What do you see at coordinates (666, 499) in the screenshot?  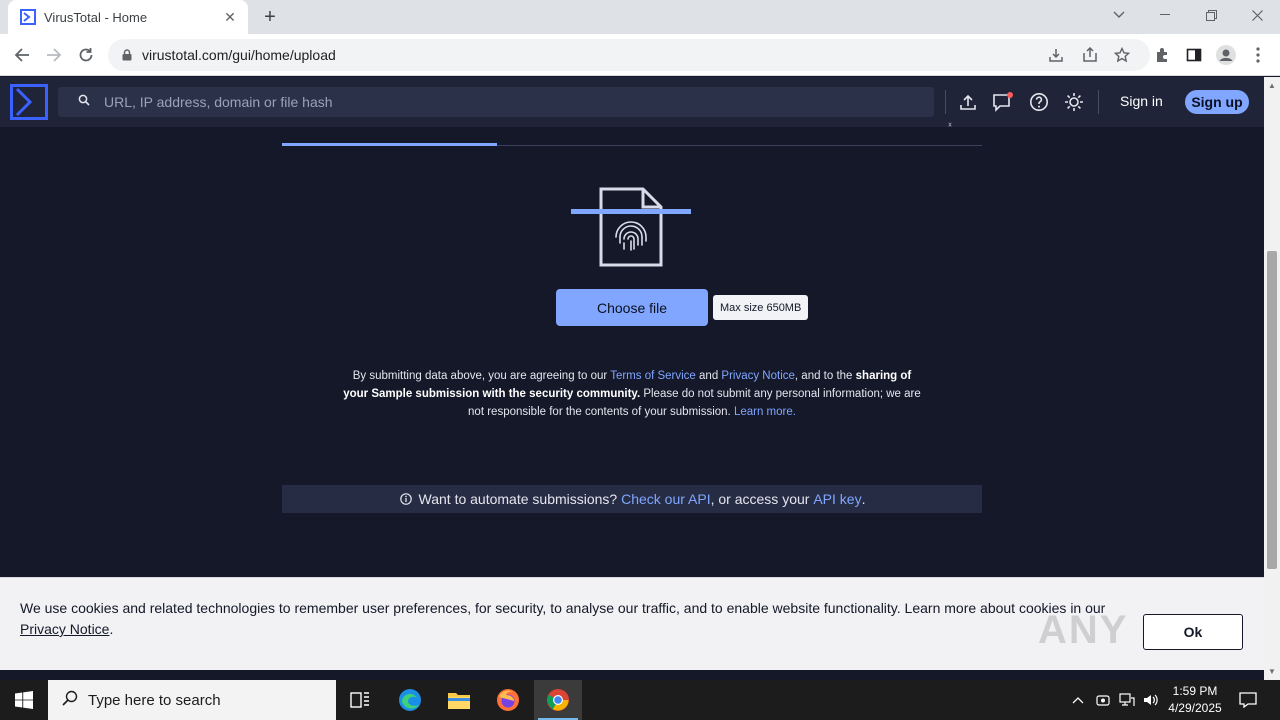 I see `check-api-link: Check our API` at bounding box center [666, 499].